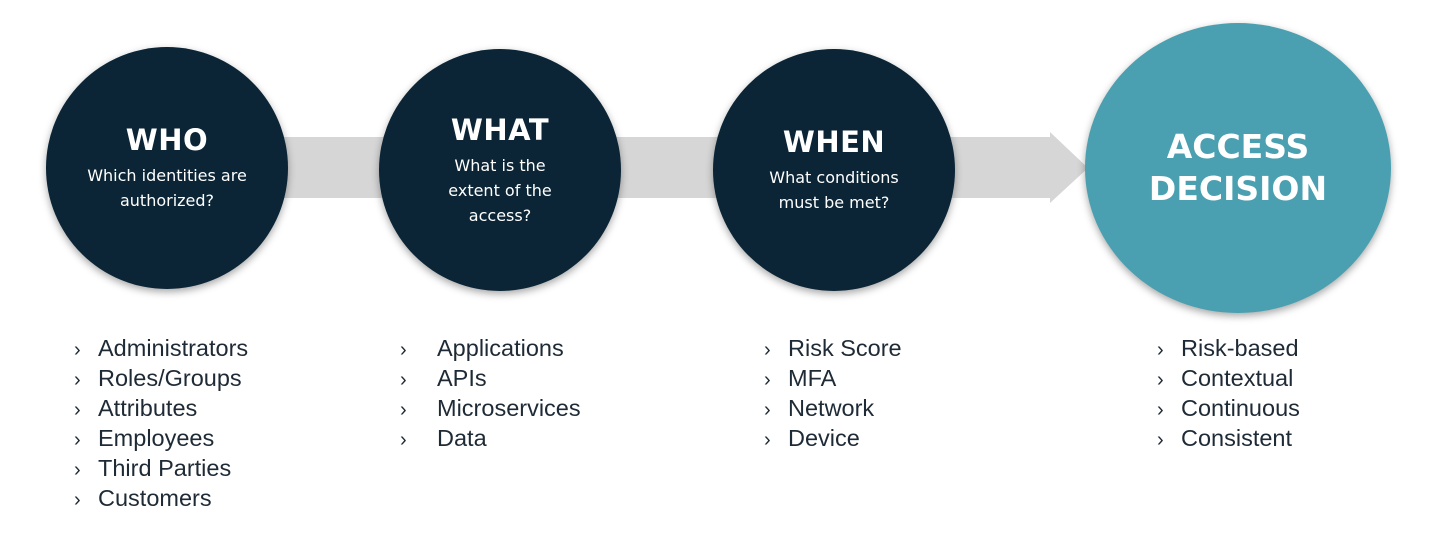 The image size is (1440, 550). I want to click on access-decision-circle: ACCESS DECISION, so click(1238, 168).